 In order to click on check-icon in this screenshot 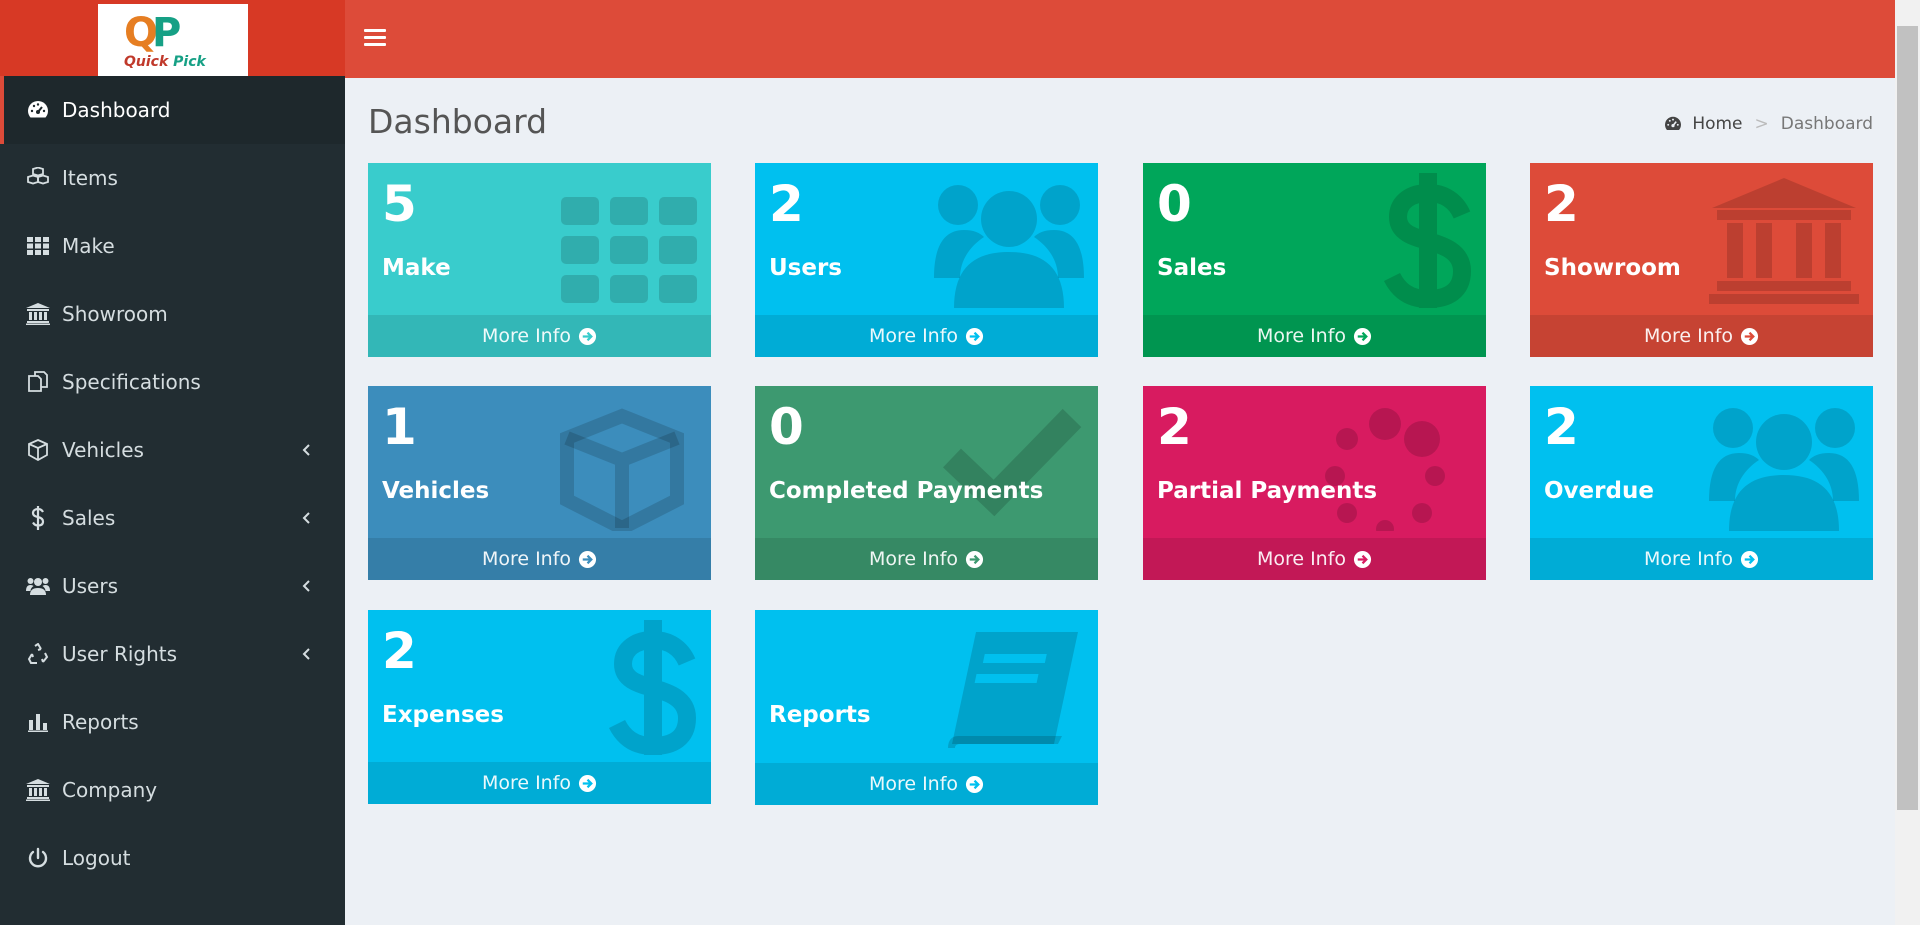, I will do `click(1012, 462)`.